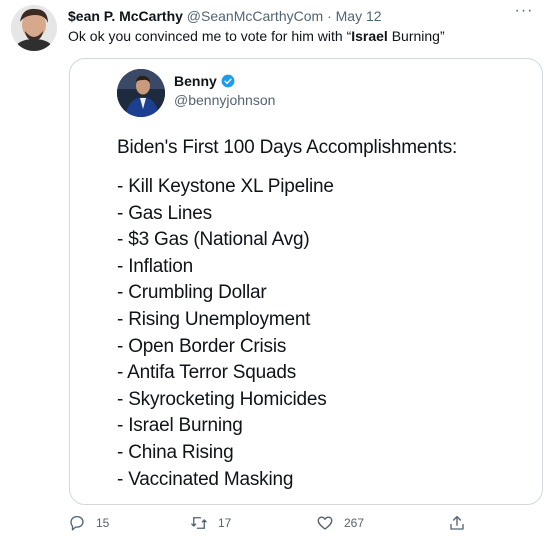 The image size is (549, 542). Describe the element at coordinates (325, 523) in the screenshot. I see `heart-icon` at that location.